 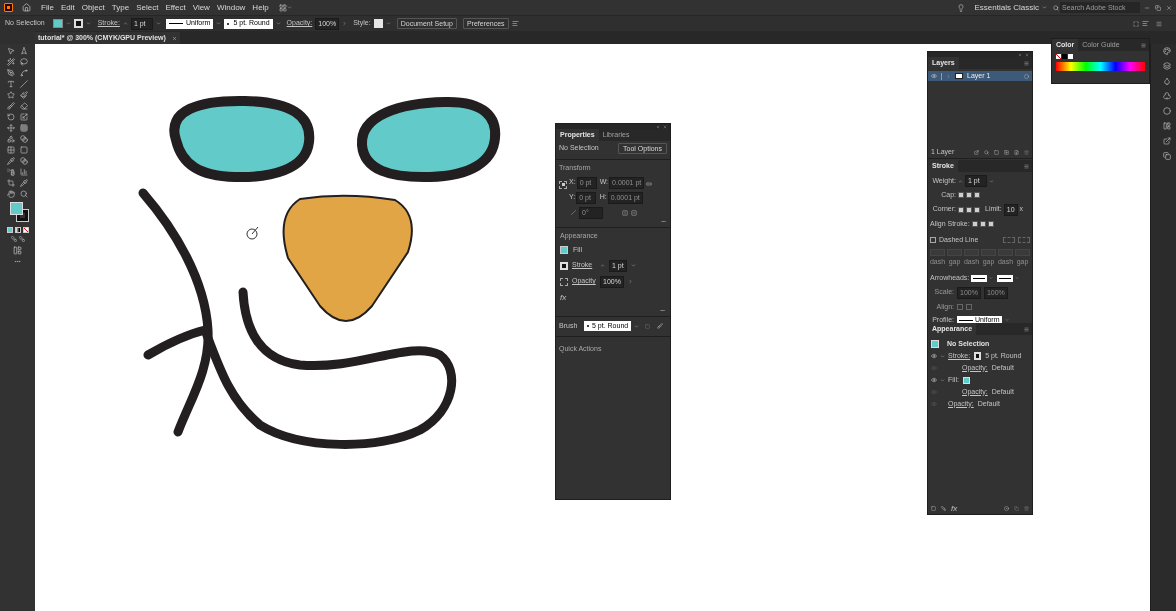 What do you see at coordinates (24, 51) in the screenshot?
I see `direct-pointer-icon` at bounding box center [24, 51].